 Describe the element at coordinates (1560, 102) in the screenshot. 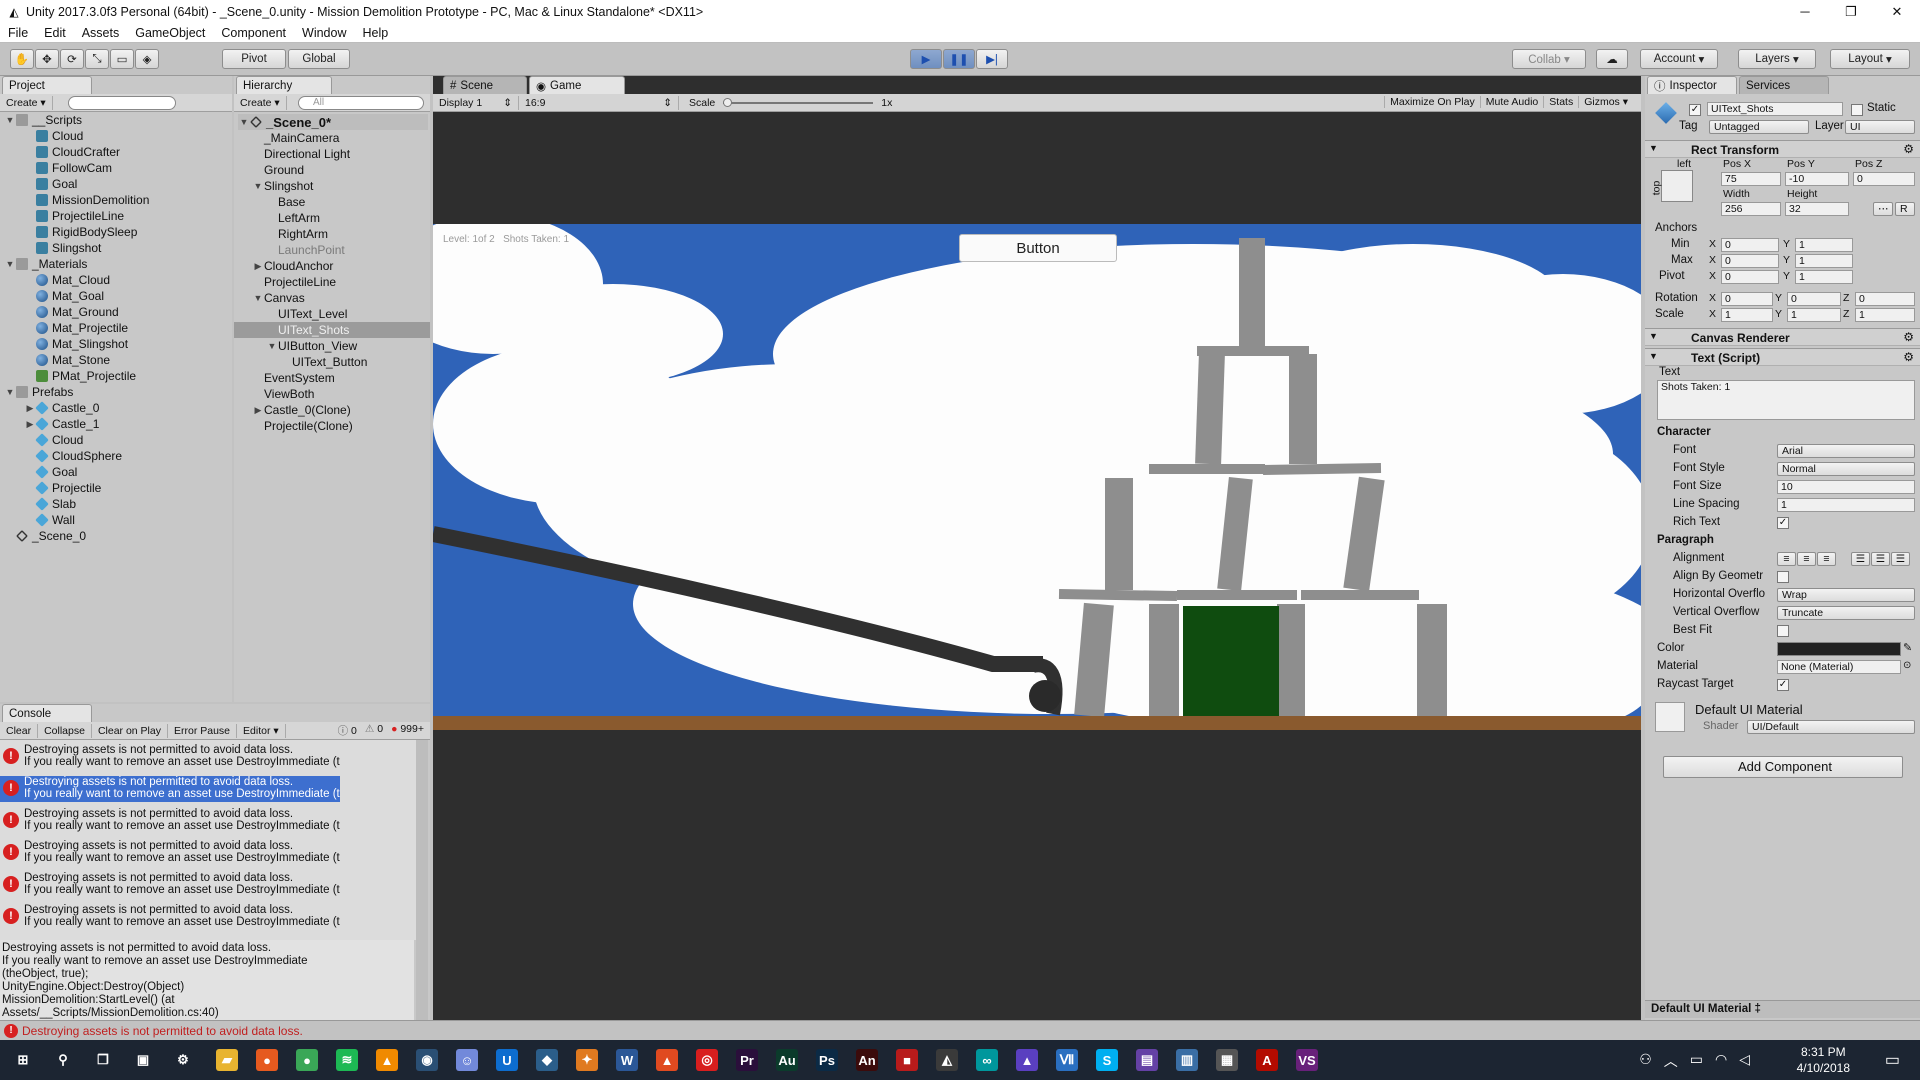

I see `game-option-2: Stats` at that location.